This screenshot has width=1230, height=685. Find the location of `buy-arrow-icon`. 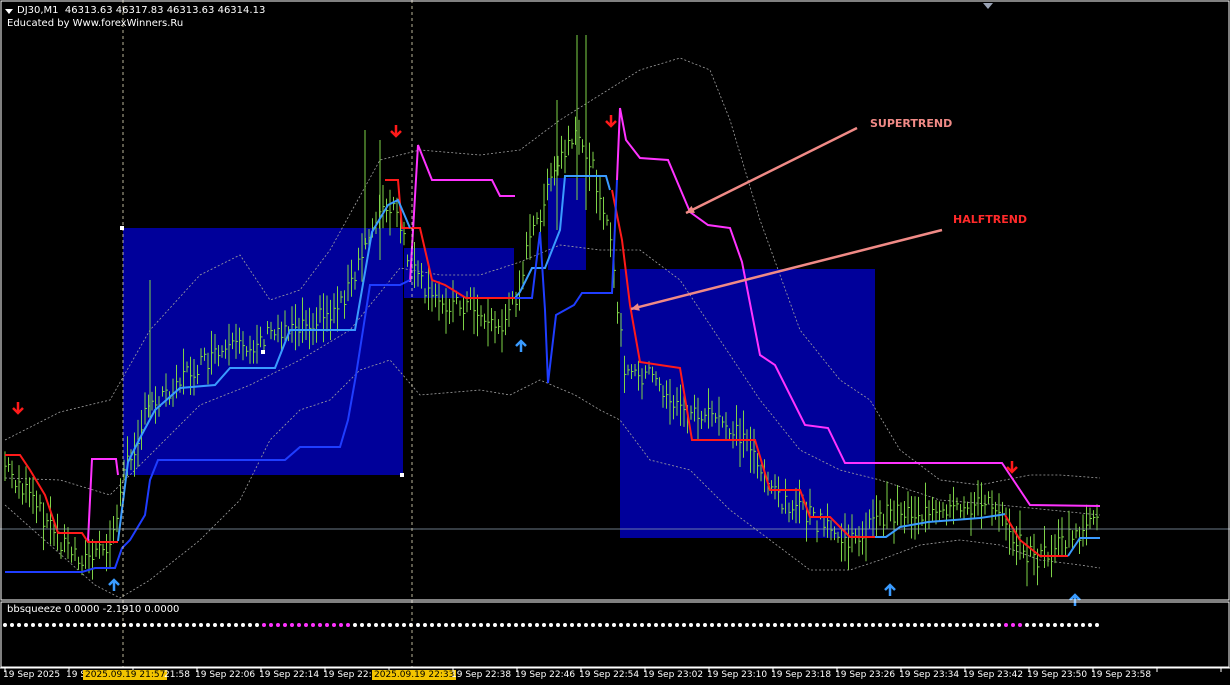

buy-arrow-icon is located at coordinates (890, 589).